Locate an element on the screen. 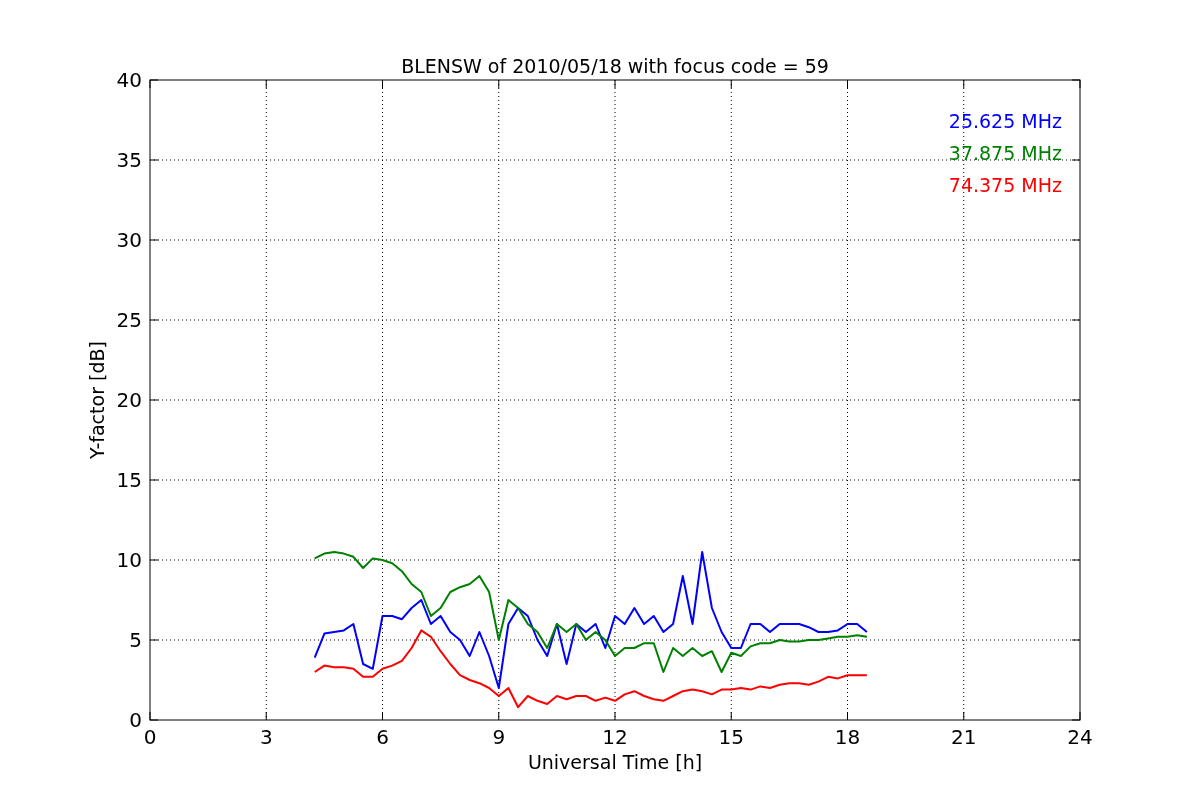 This screenshot has height=800, width=1200. legend-label: 37.875 MHz is located at coordinates (1005, 153).